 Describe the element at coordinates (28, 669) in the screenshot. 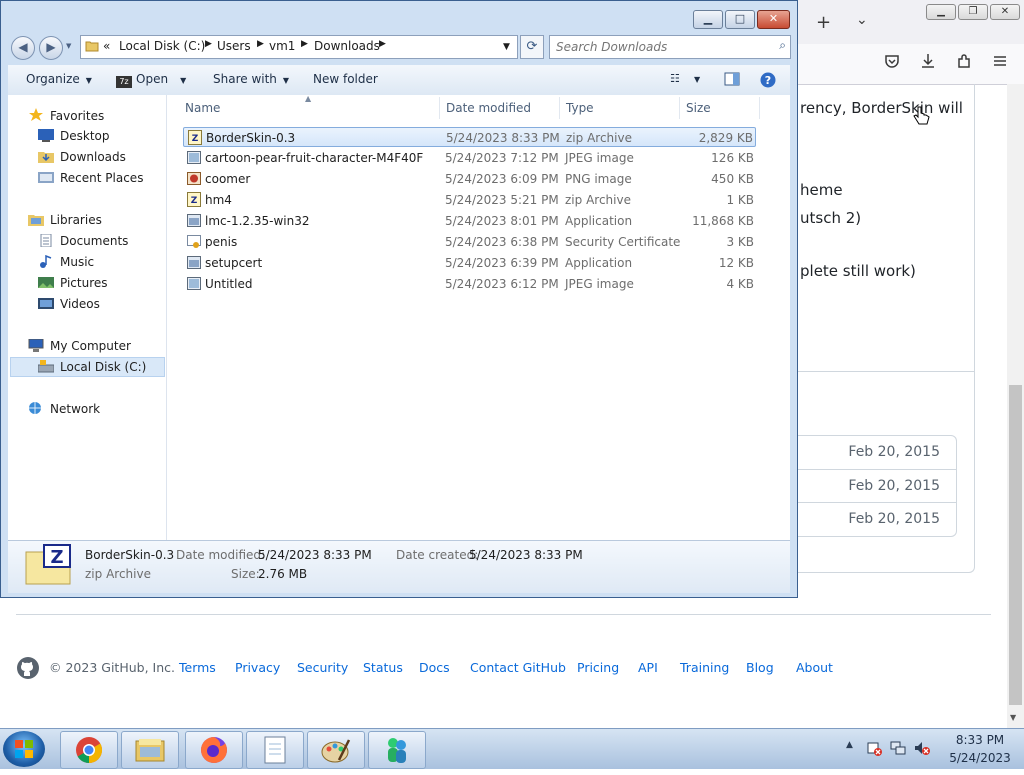

I see `github-logo-icon` at that location.